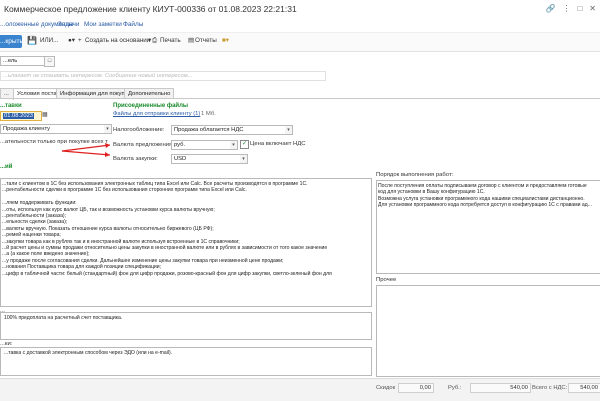 The height and width of the screenshot is (401, 600). I want to click on organization-open-icon: □, so click(49, 61).